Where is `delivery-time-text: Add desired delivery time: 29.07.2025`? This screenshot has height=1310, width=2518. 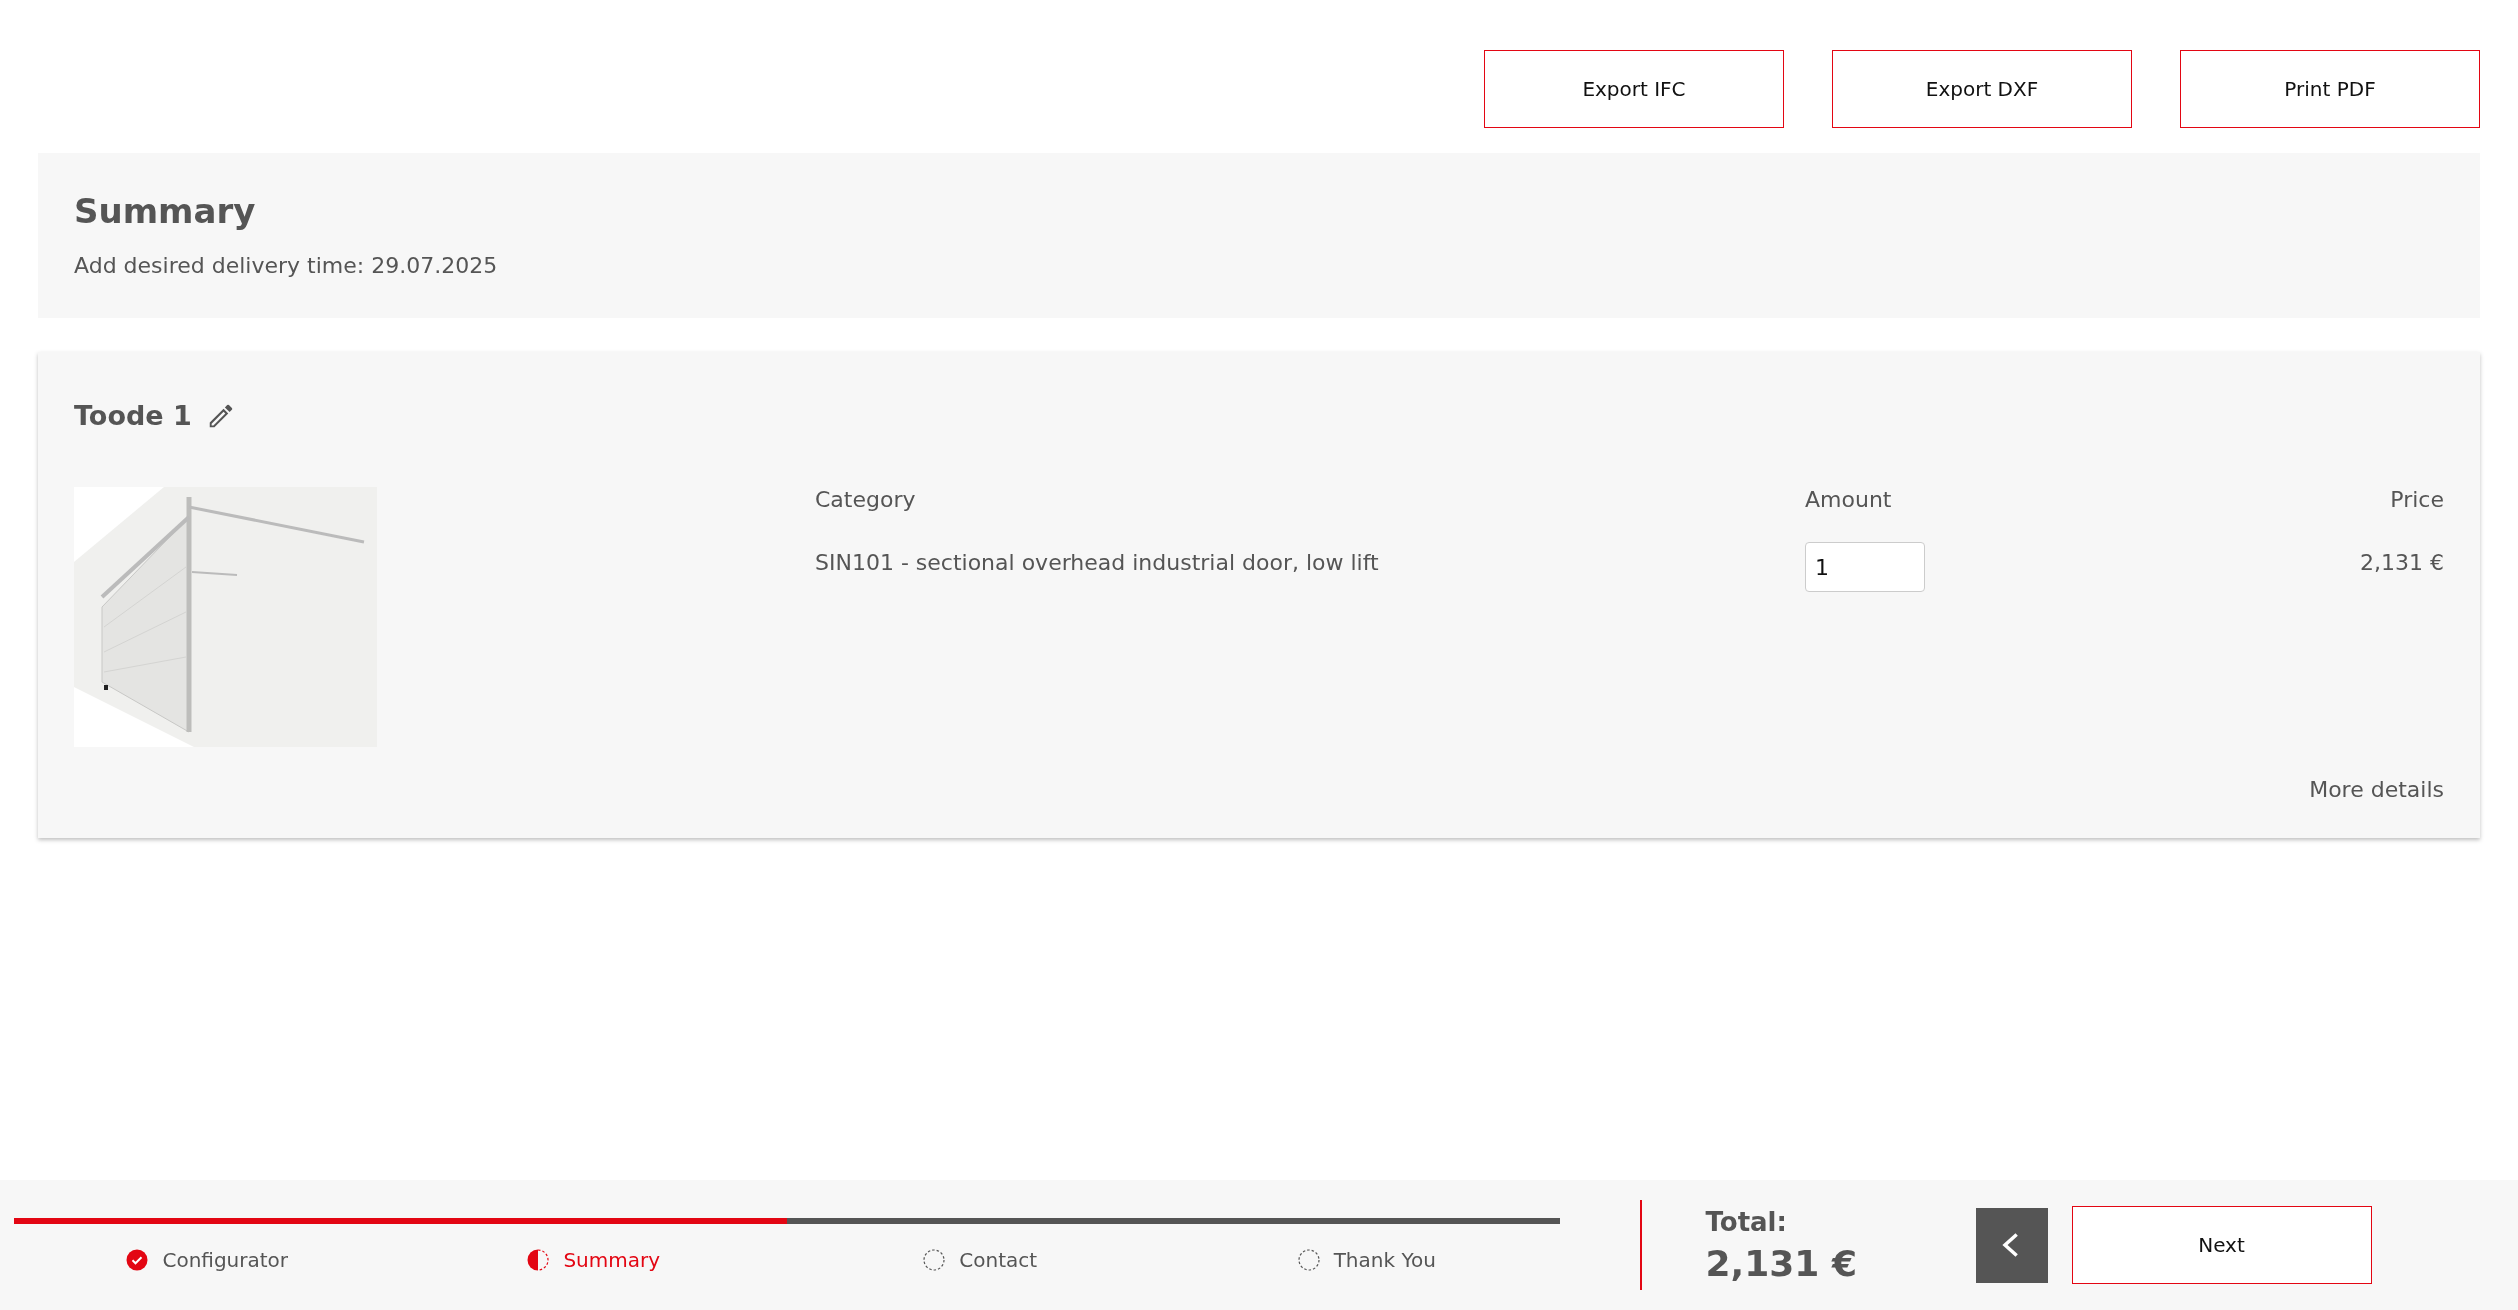
delivery-time-text: Add desired delivery time: 29.07.2025 is located at coordinates (286, 265).